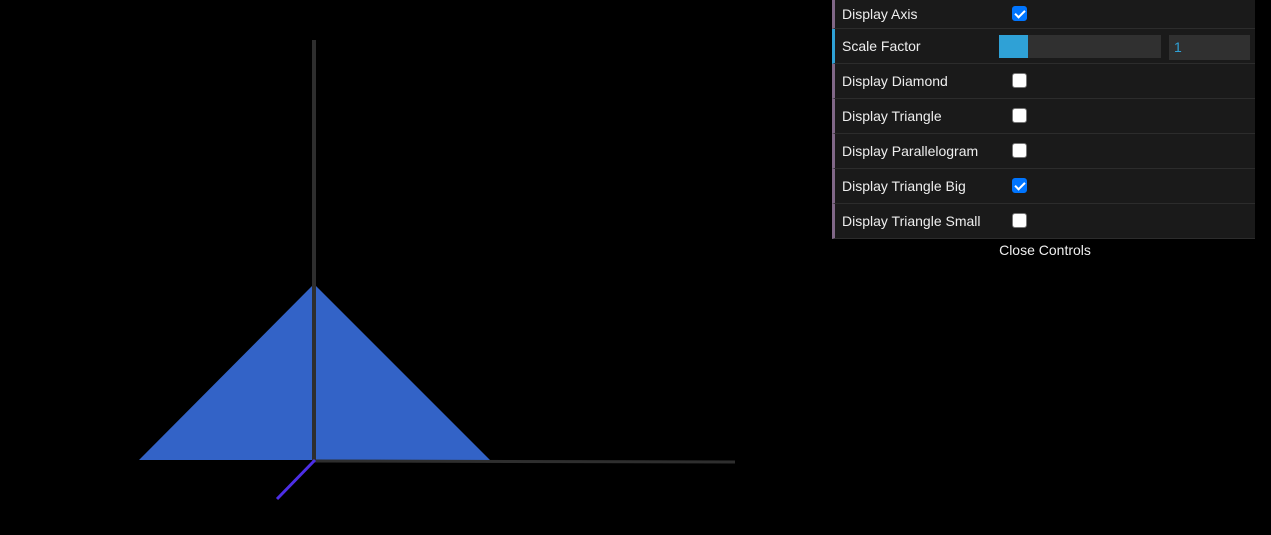  I want to click on scale-factor-row: Scale Factor 1, so click(1043, 46).